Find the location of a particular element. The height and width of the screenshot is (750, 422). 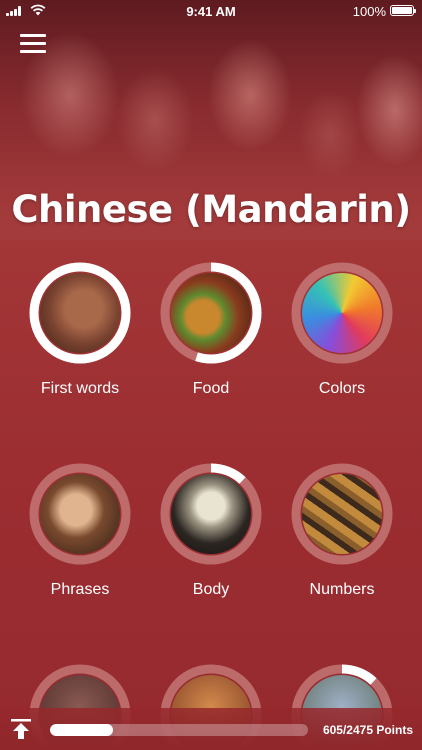

battery-percent: 100% is located at coordinates (369, 11).